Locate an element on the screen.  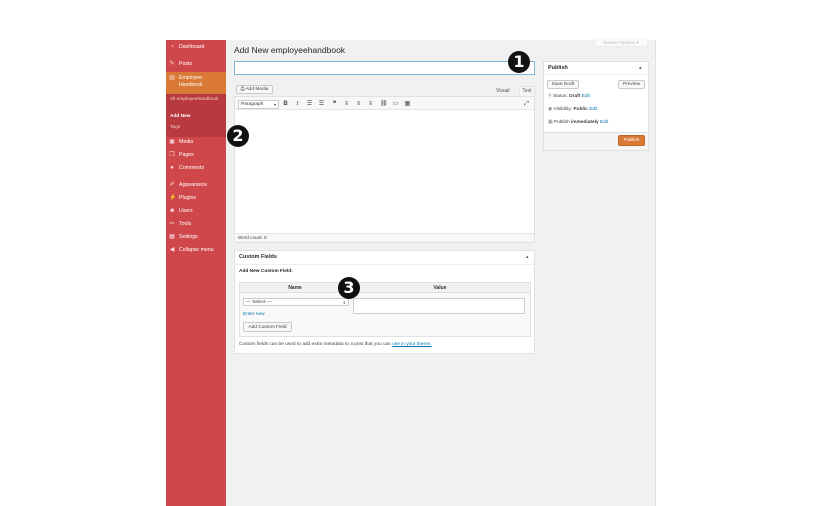
sidebar-item-label: Employee Handbook is located at coordinates (191, 81).